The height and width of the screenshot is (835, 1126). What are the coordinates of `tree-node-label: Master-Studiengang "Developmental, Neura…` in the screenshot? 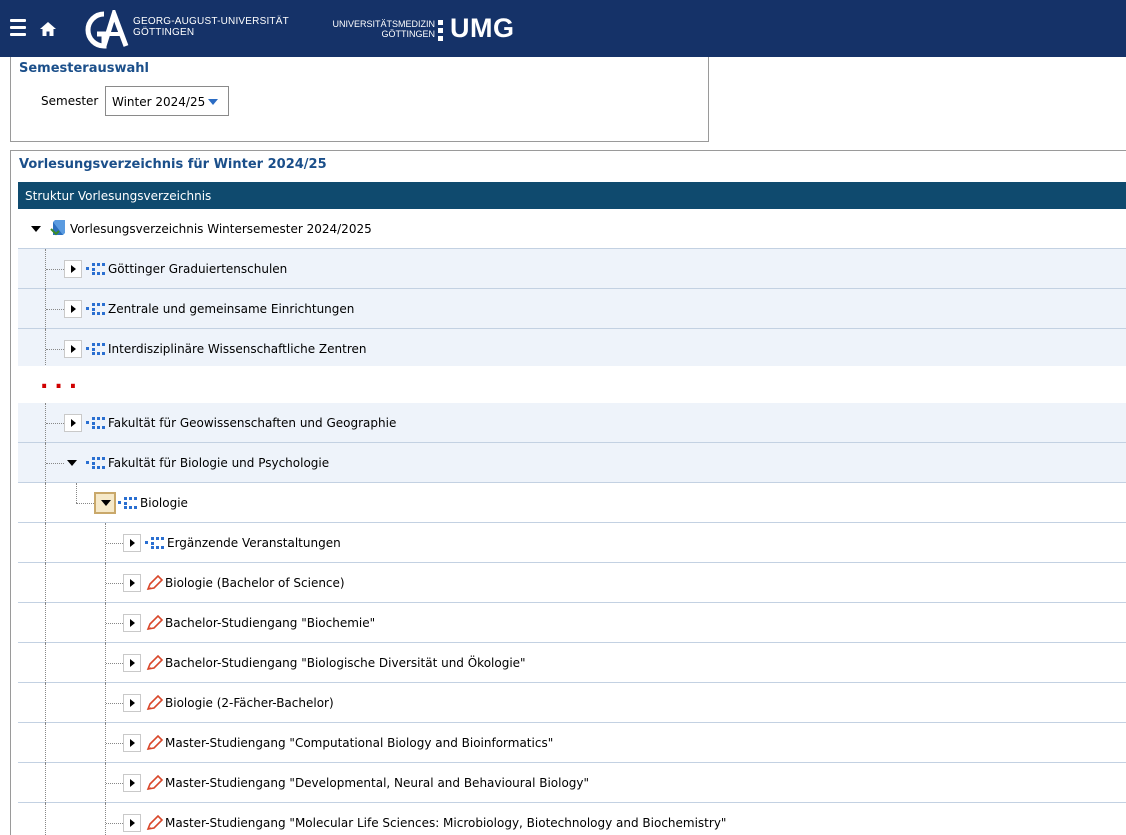 It's located at (377, 783).